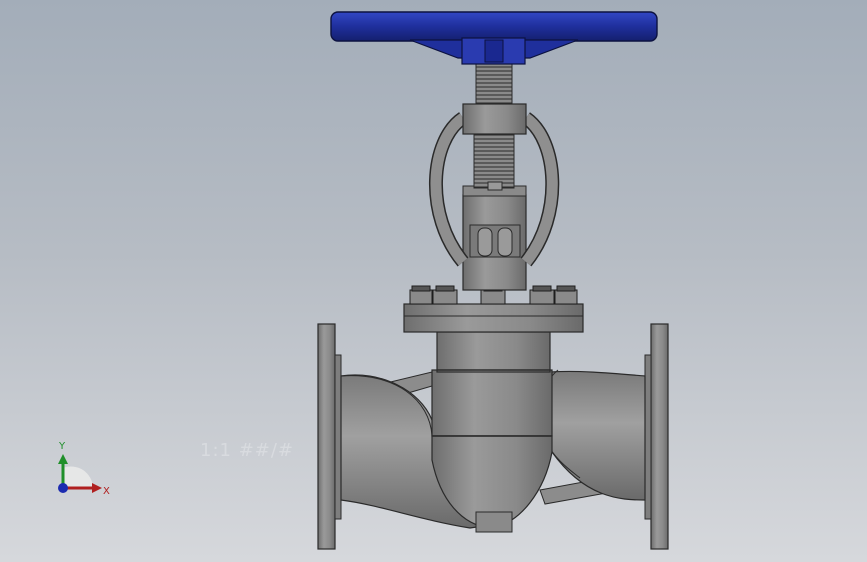 Image resolution: width=867 pixels, height=562 pixels. Describe the element at coordinates (591, 435) in the screenshot. I see `right-pipe-body` at that location.